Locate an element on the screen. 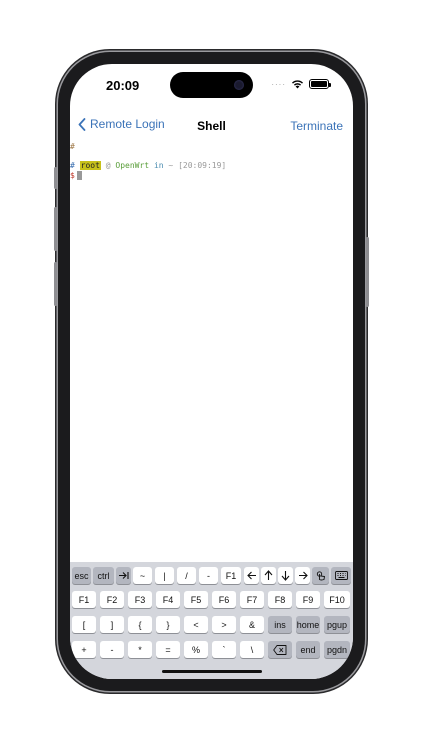  key-f8: F8 is located at coordinates (280, 599).